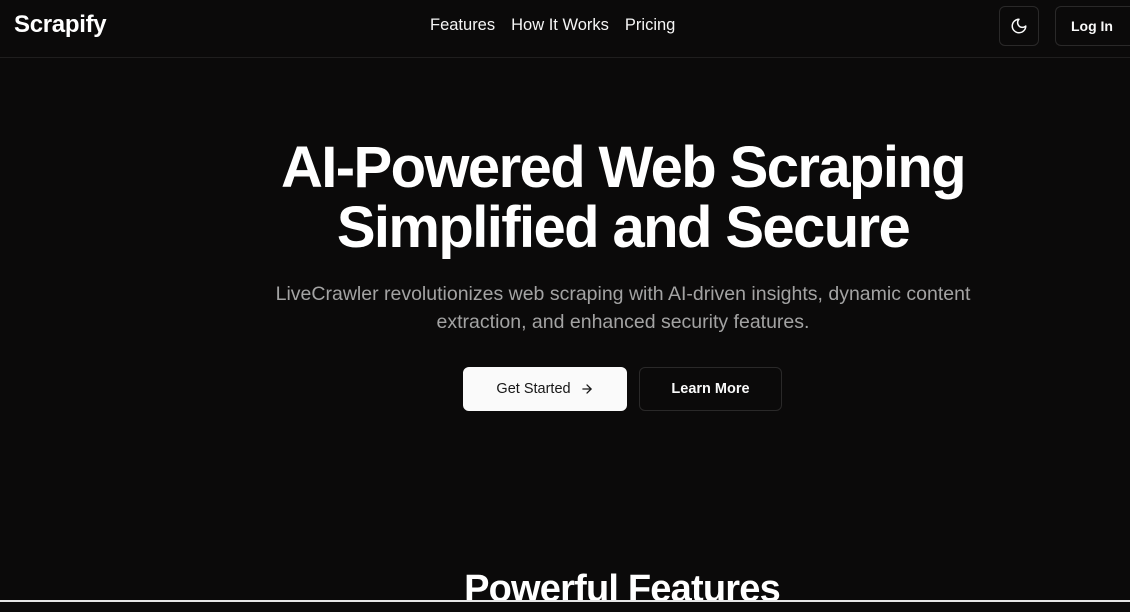  I want to click on features-section-title: Powerful Features, so click(622, 589).